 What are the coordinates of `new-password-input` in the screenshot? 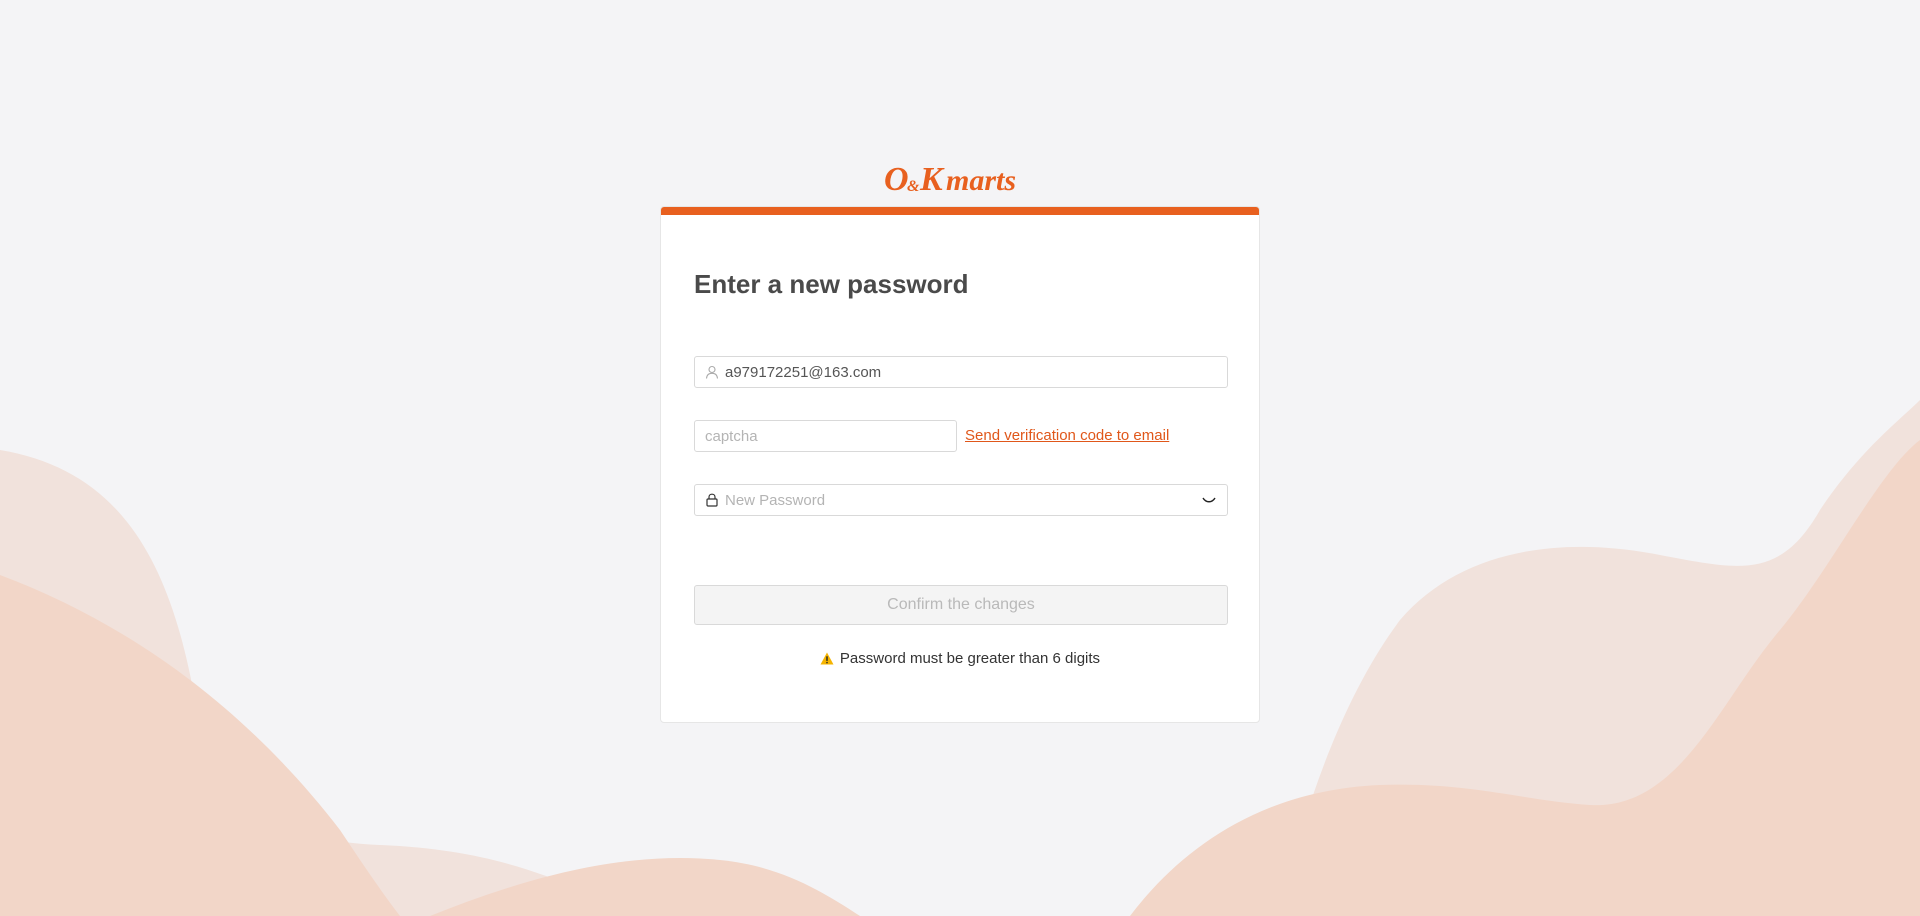 It's located at (960, 500).